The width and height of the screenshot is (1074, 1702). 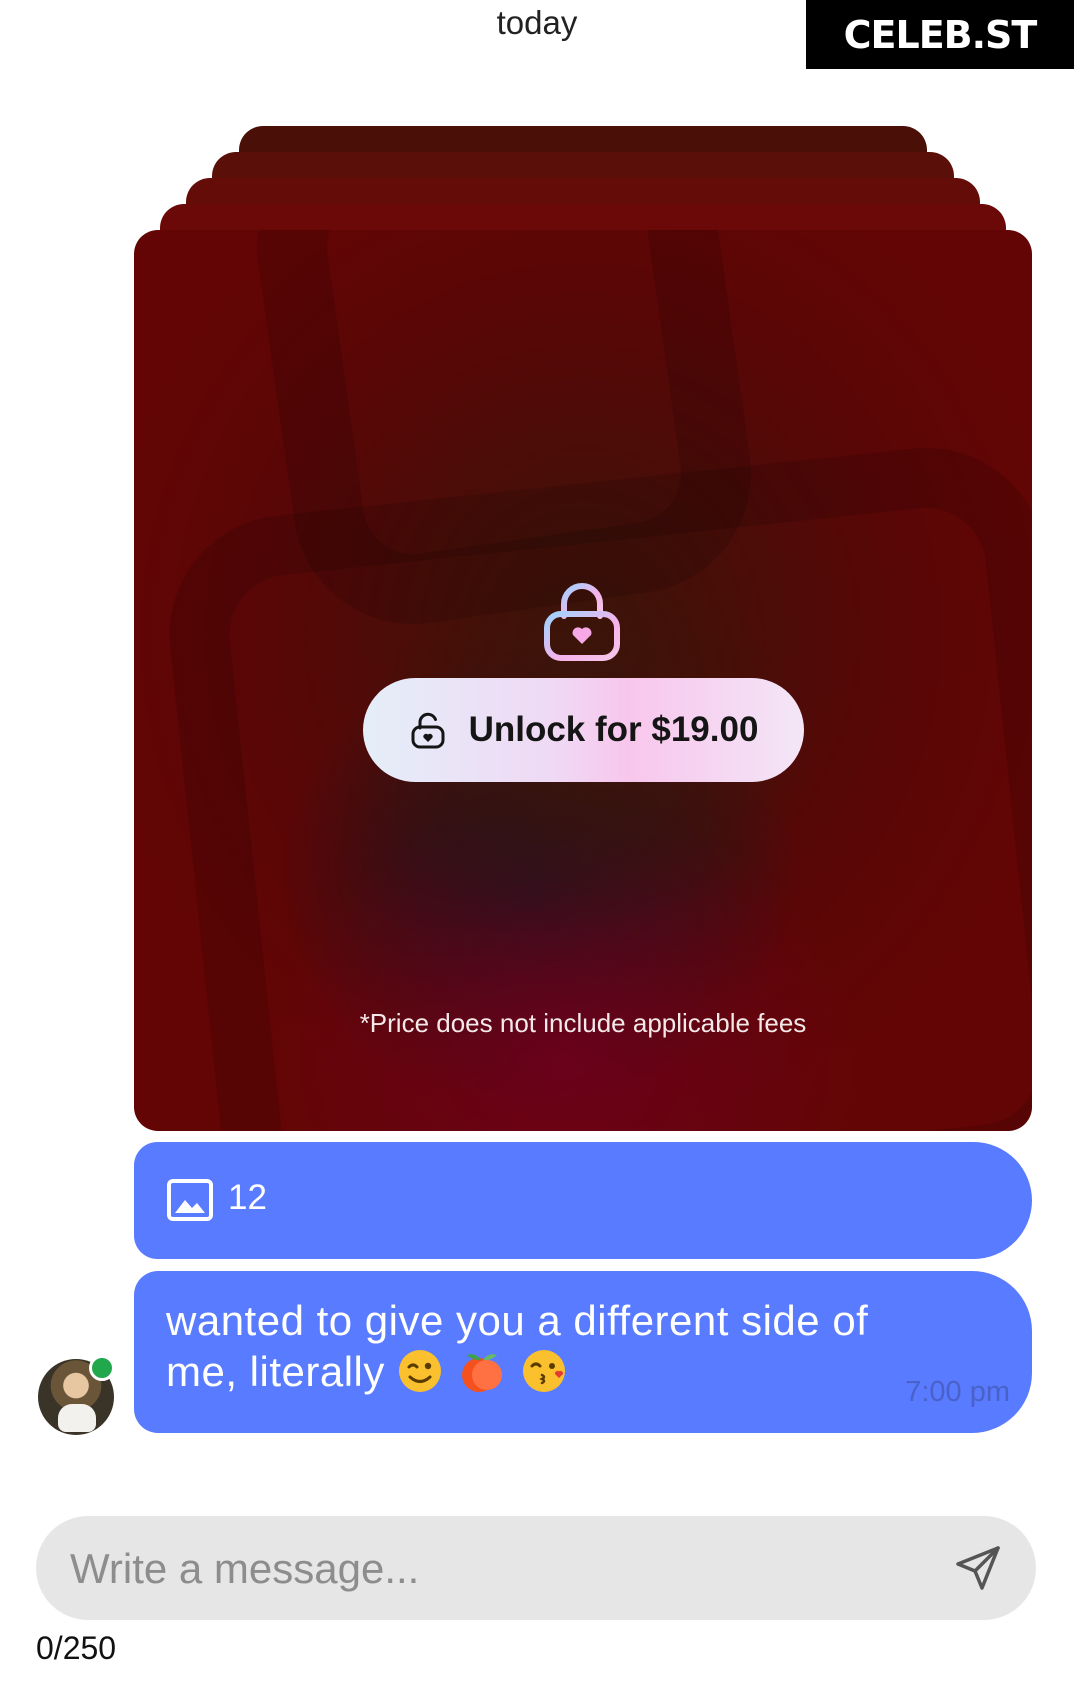 I want to click on send-button, so click(x=978, y=1568).